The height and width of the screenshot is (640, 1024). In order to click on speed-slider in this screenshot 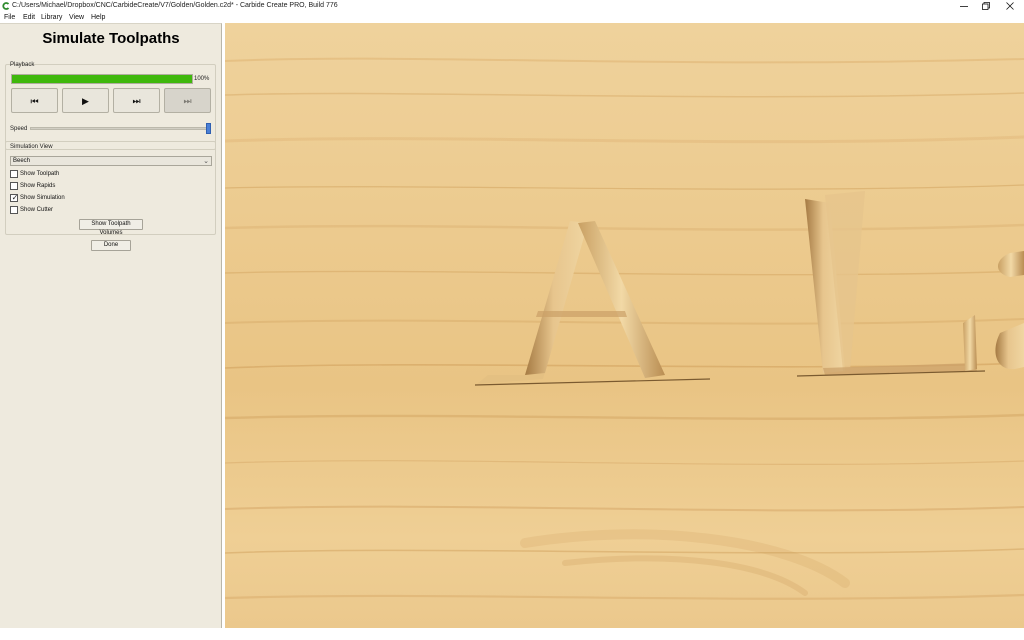, I will do `click(120, 128)`.